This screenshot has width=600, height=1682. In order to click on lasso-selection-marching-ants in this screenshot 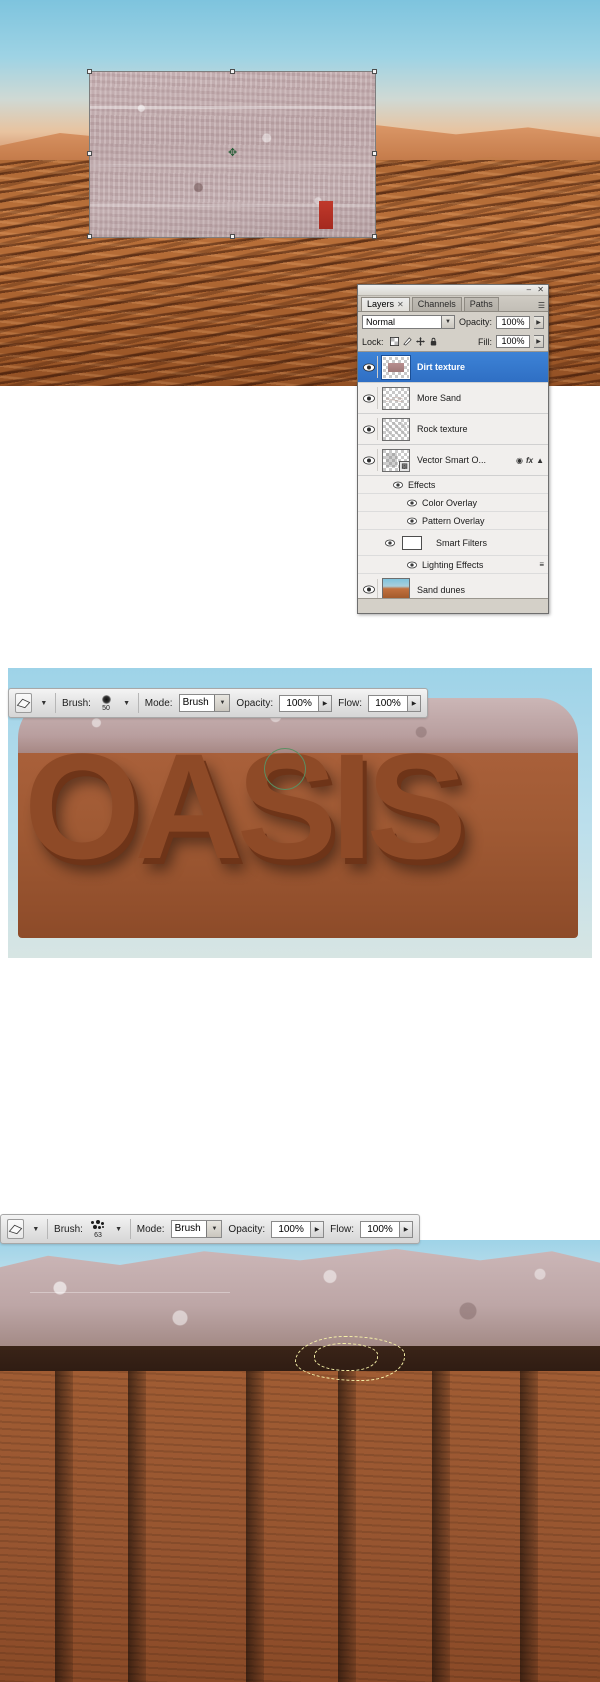, I will do `click(350, 1358)`.